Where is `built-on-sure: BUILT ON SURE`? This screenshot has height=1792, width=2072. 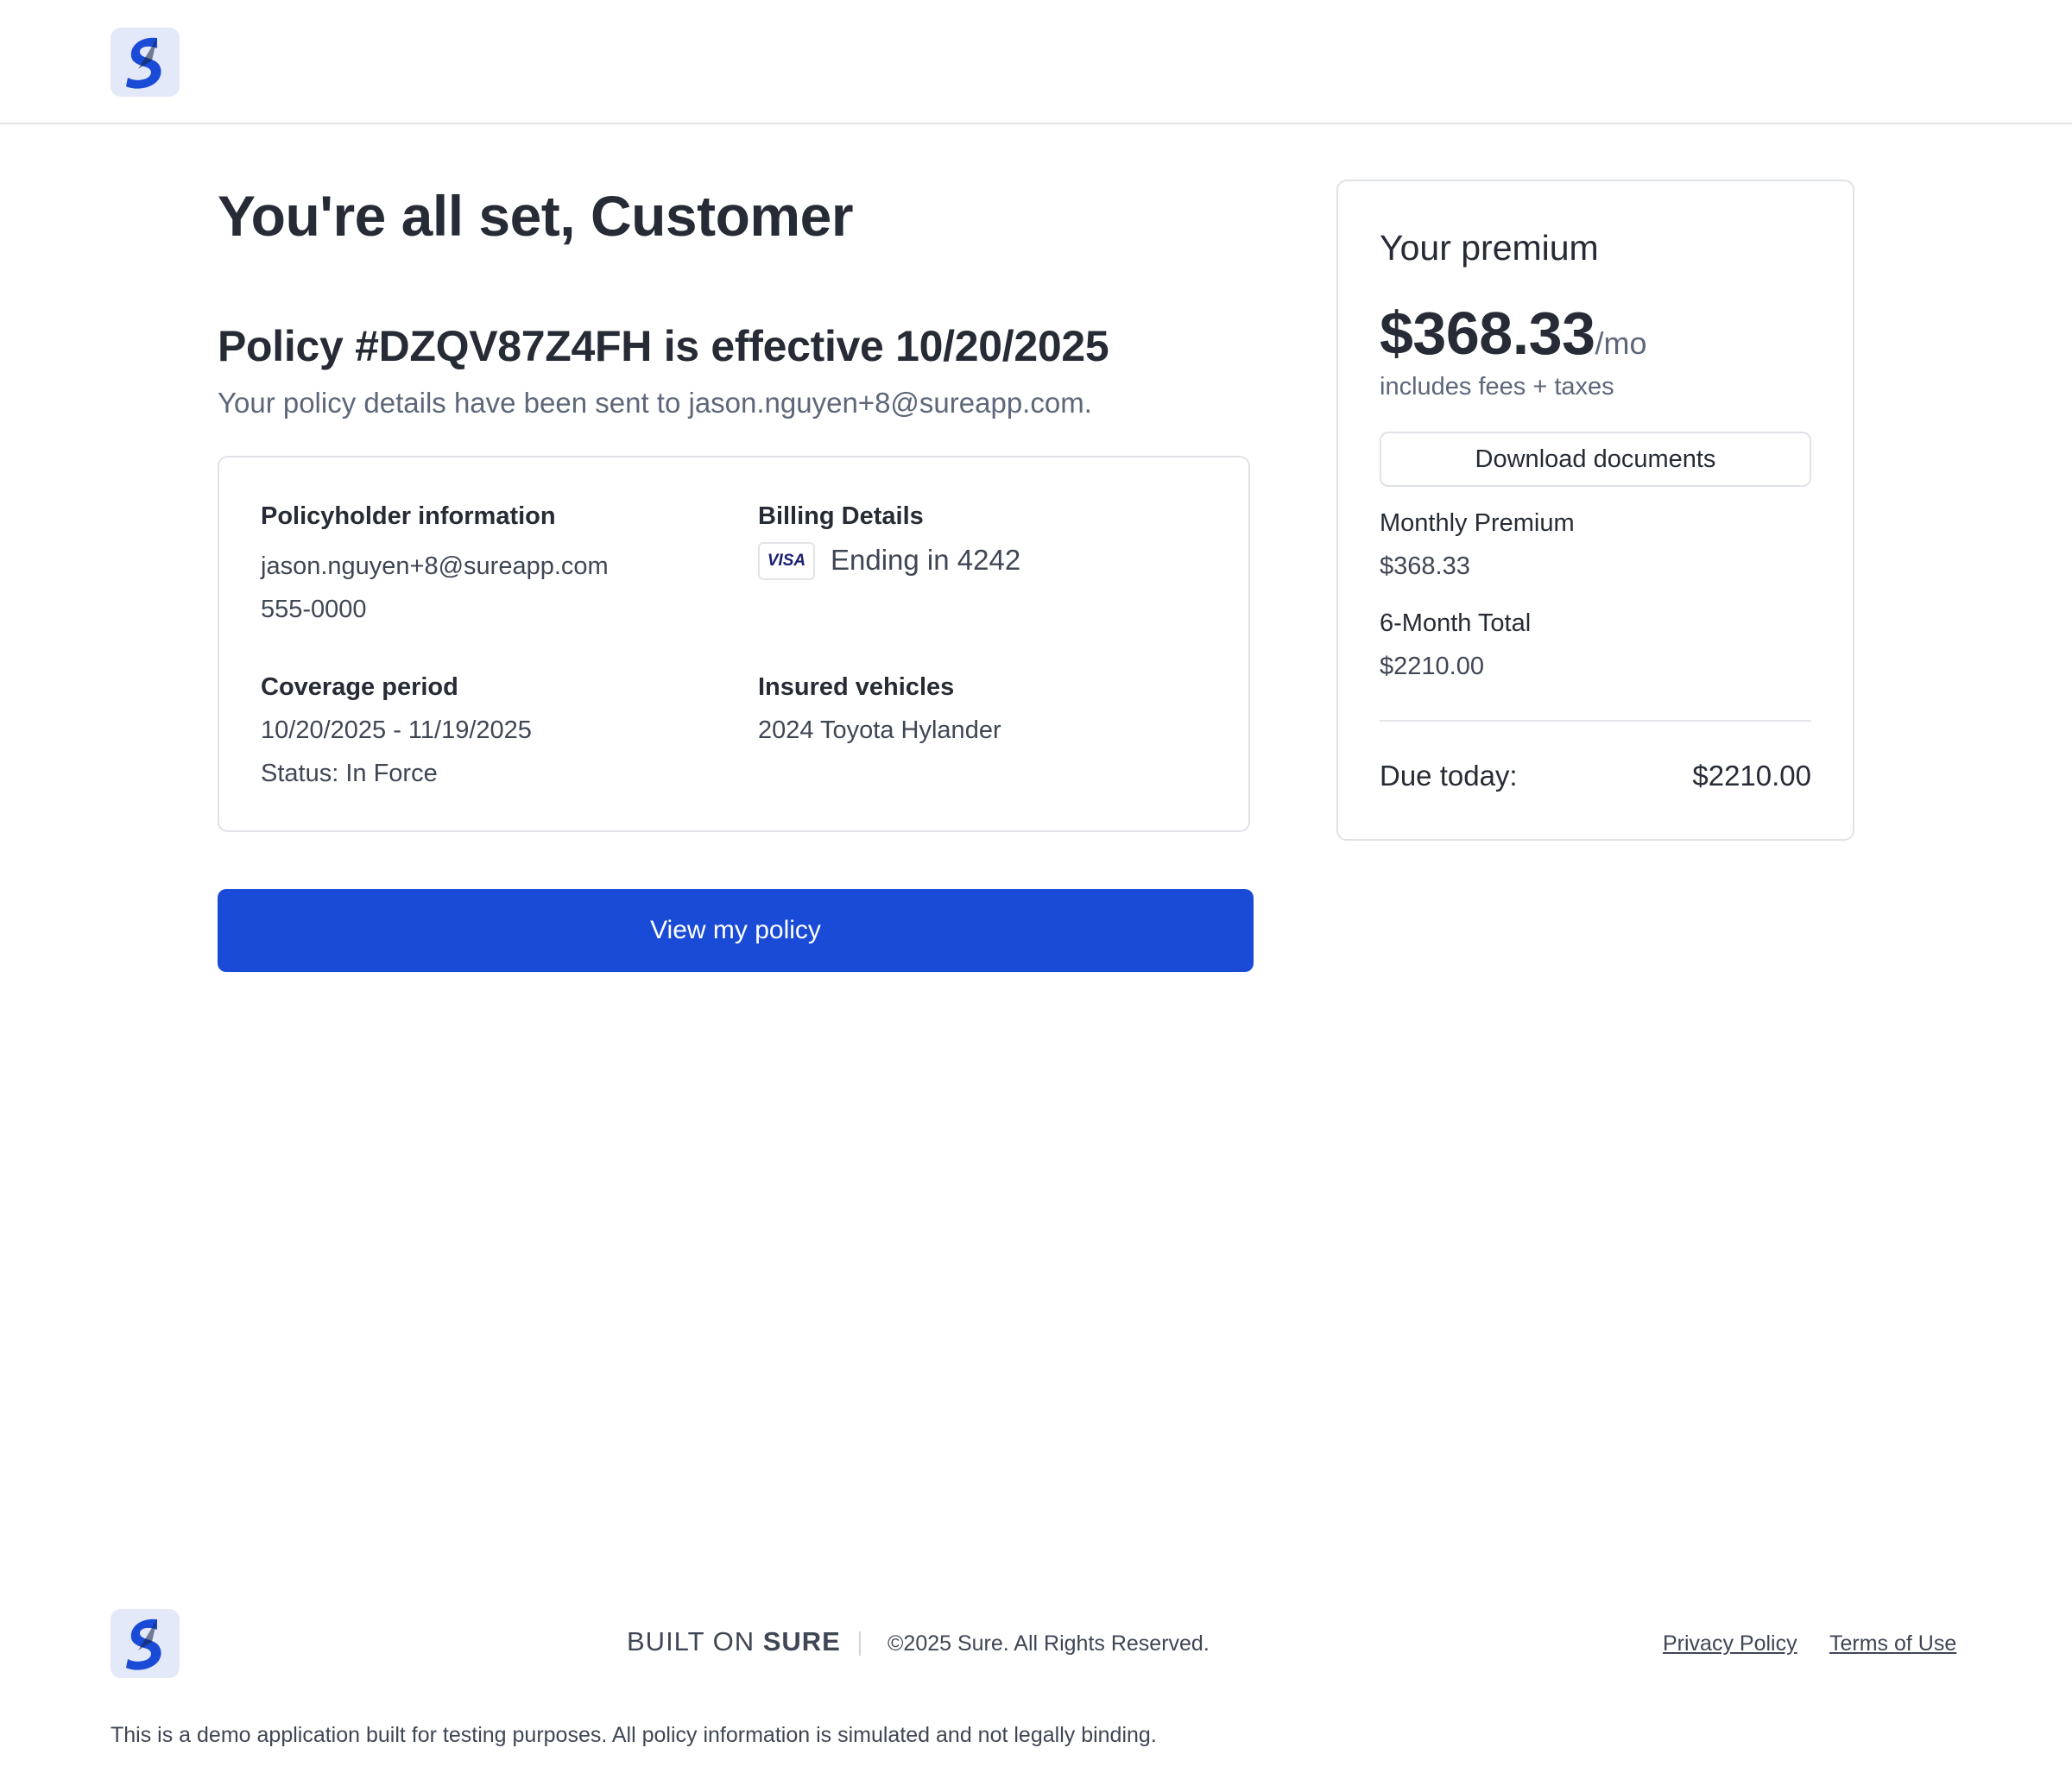
built-on-sure: BUILT ON SURE is located at coordinates (734, 1641).